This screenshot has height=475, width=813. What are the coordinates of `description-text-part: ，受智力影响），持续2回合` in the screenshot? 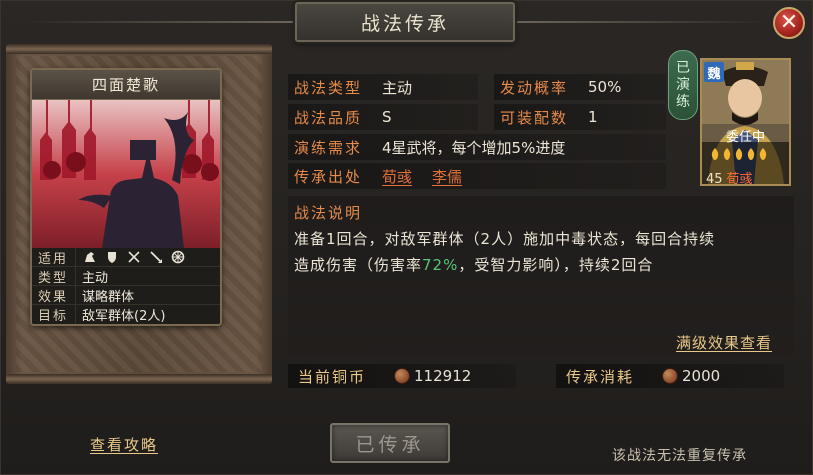 It's located at (556, 265).